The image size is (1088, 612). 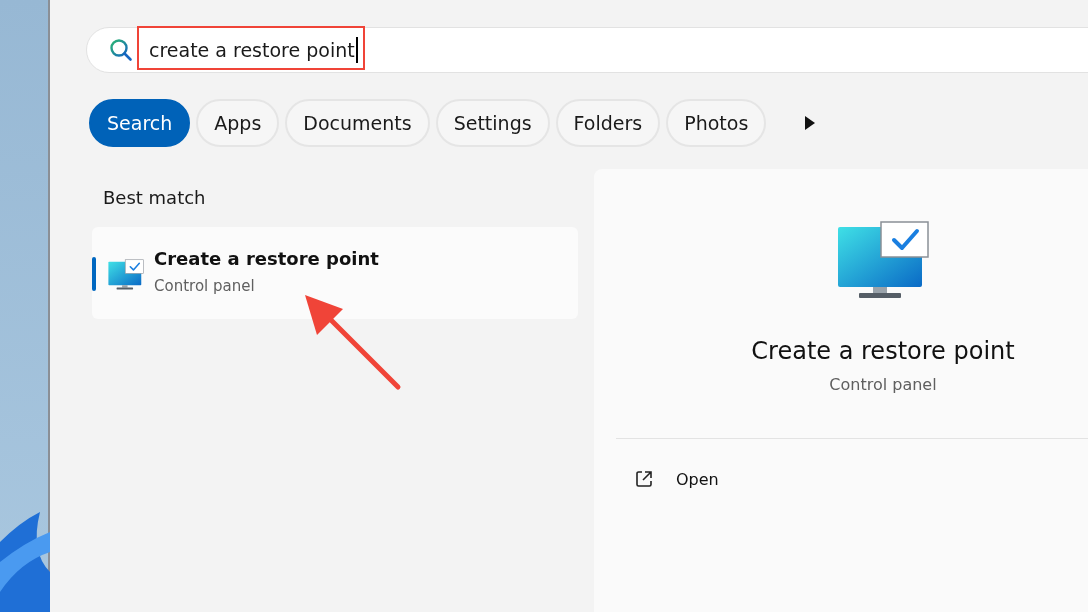 What do you see at coordinates (121, 50) in the screenshot?
I see `search-icon` at bounding box center [121, 50].